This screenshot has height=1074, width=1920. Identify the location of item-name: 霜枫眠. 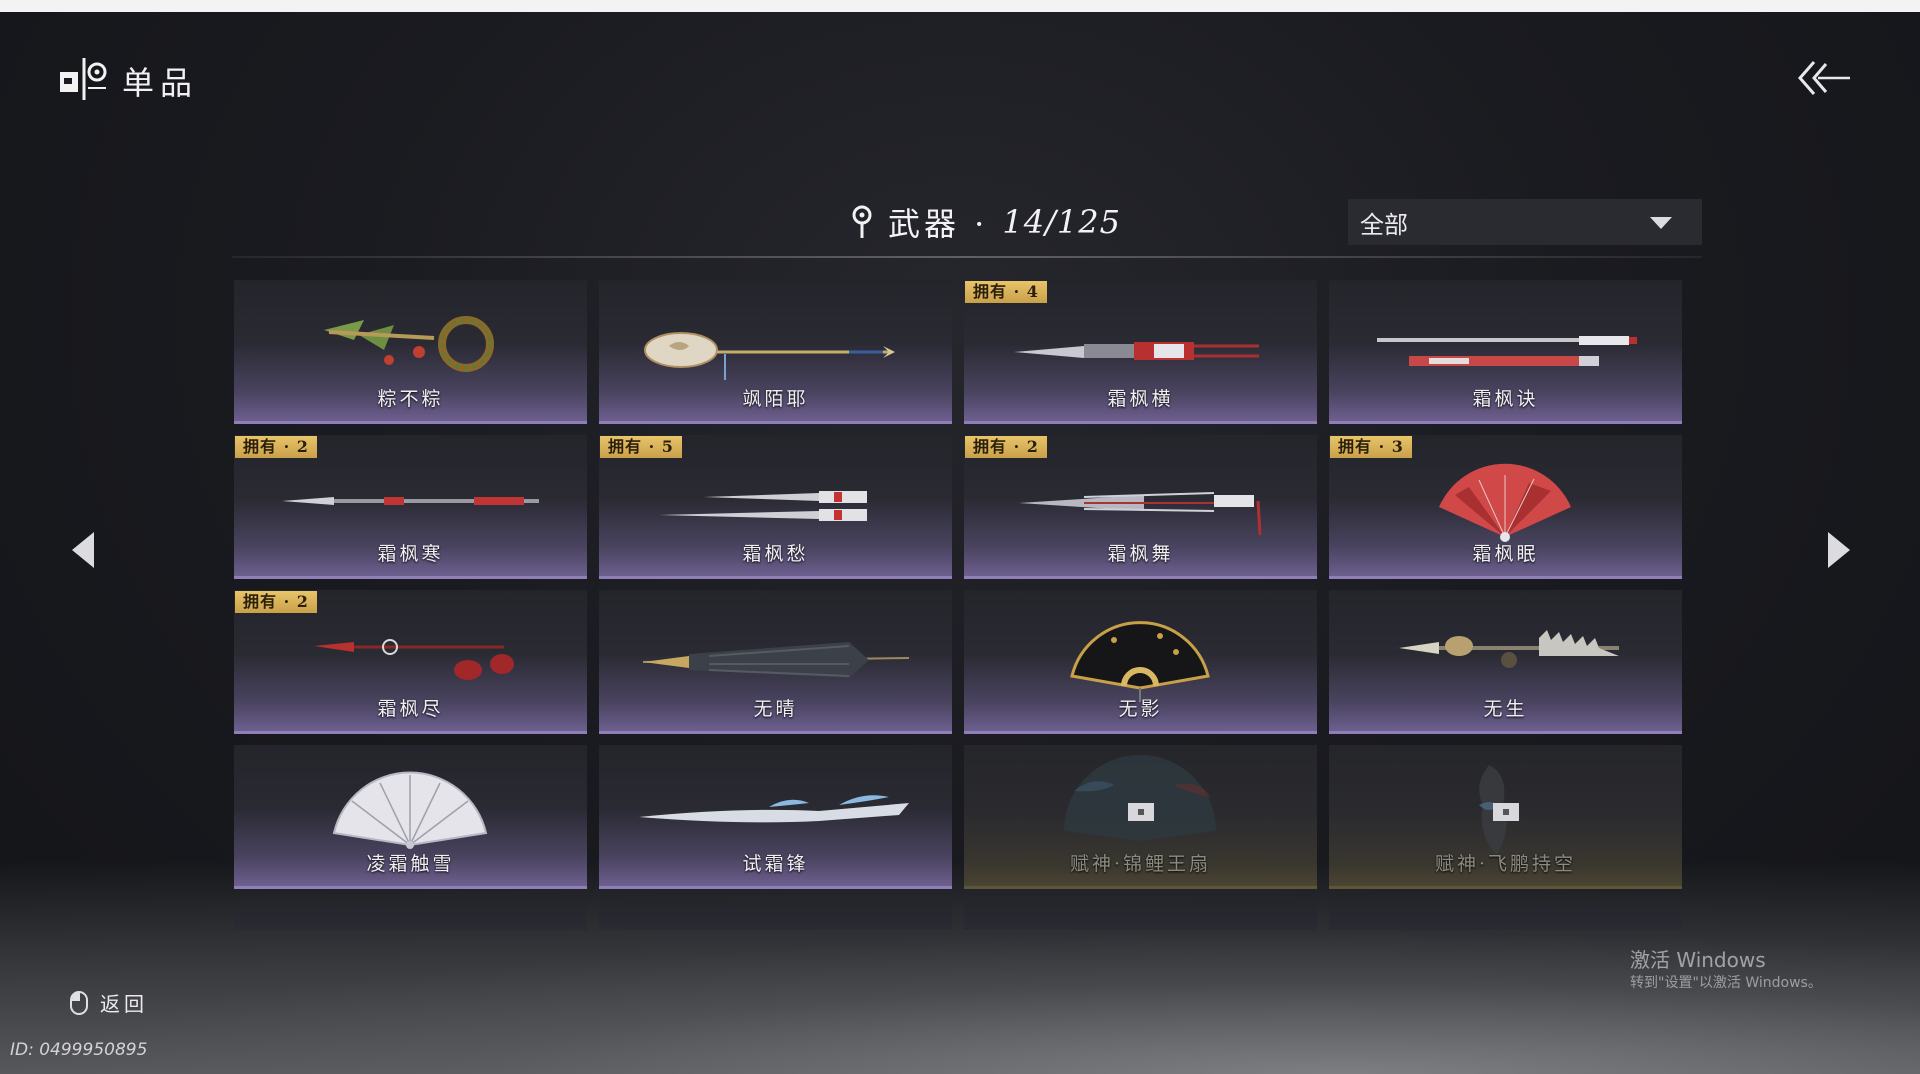
(1505, 554).